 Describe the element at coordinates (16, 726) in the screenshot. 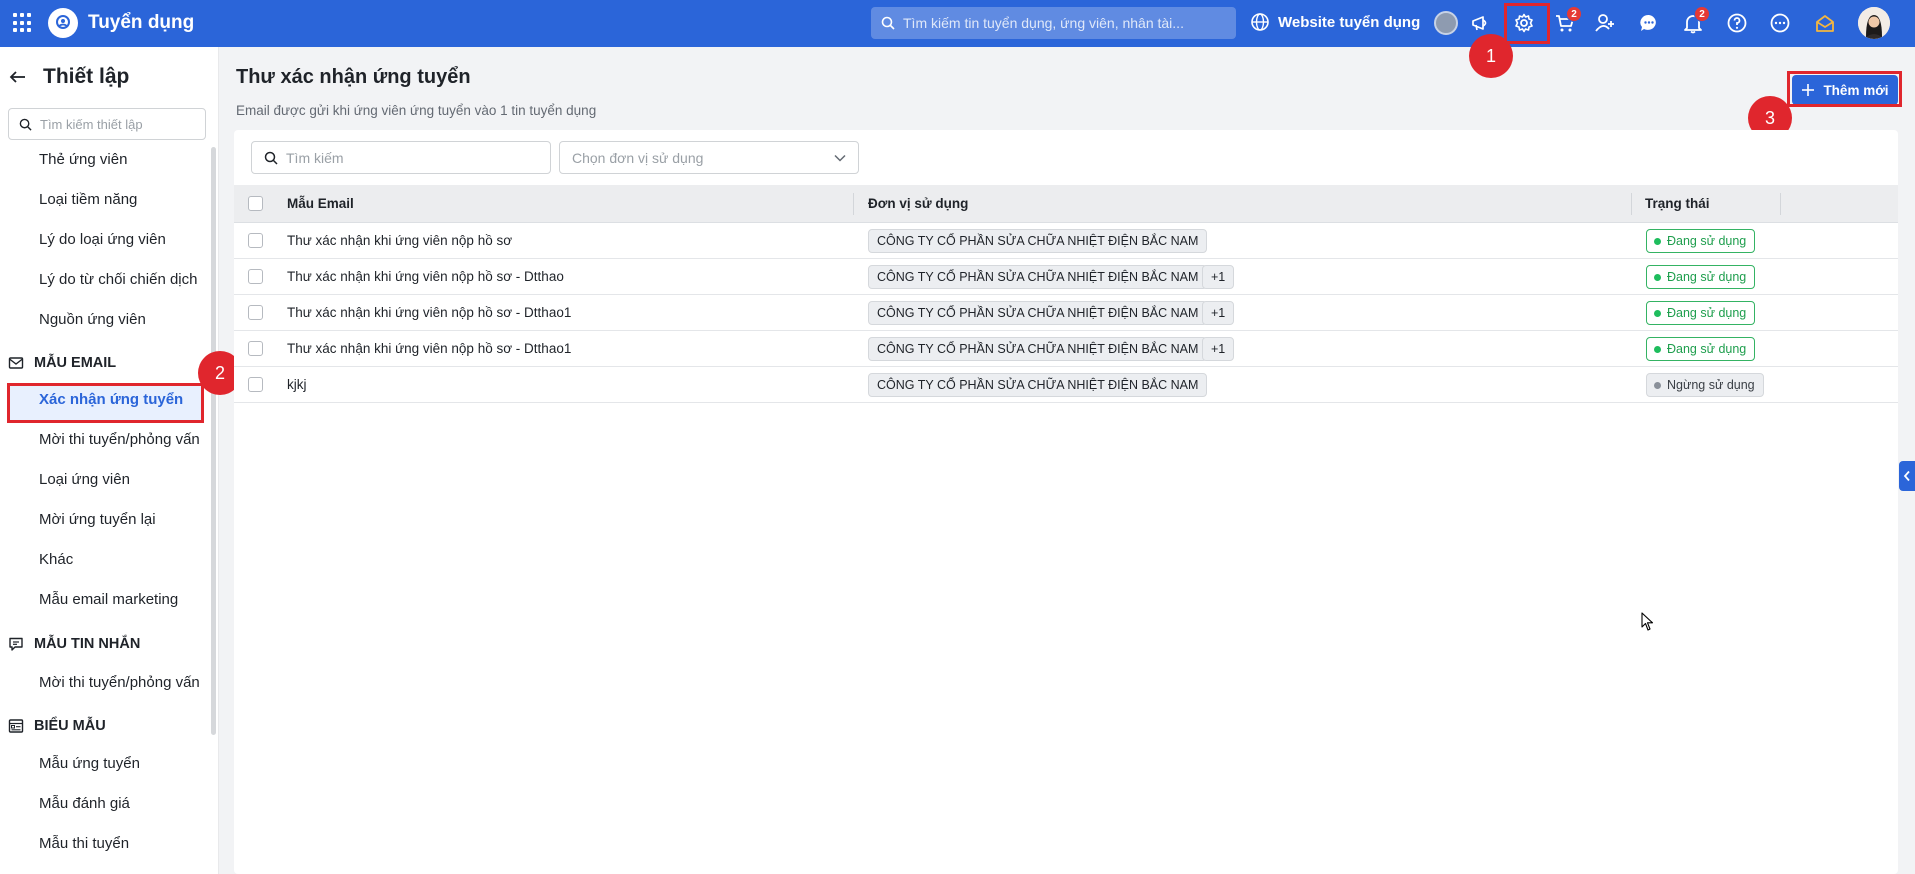

I see `form-icon` at that location.